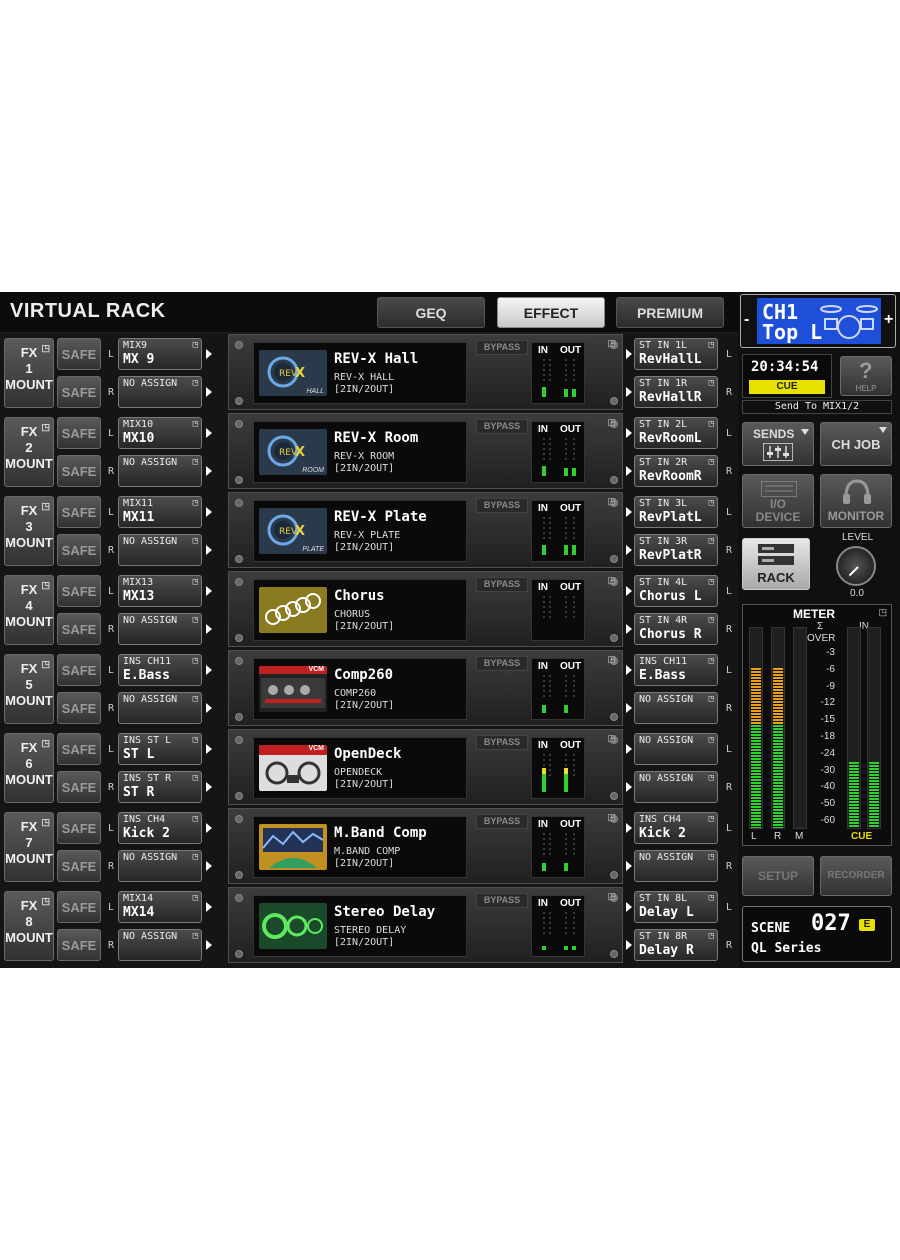 The image size is (900, 1260). Describe the element at coordinates (856, 566) in the screenshot. I see `level-knob` at that location.